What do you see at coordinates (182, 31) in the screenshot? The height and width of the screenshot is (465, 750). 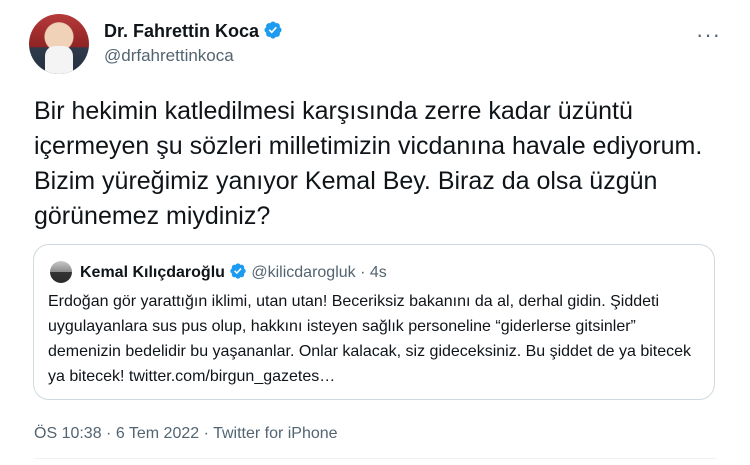 I see `author-name-text: Dr. Fahrettin Koca` at bounding box center [182, 31].